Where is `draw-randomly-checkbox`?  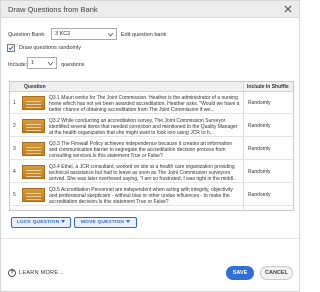
draw-randomly-checkbox is located at coordinates (11, 48).